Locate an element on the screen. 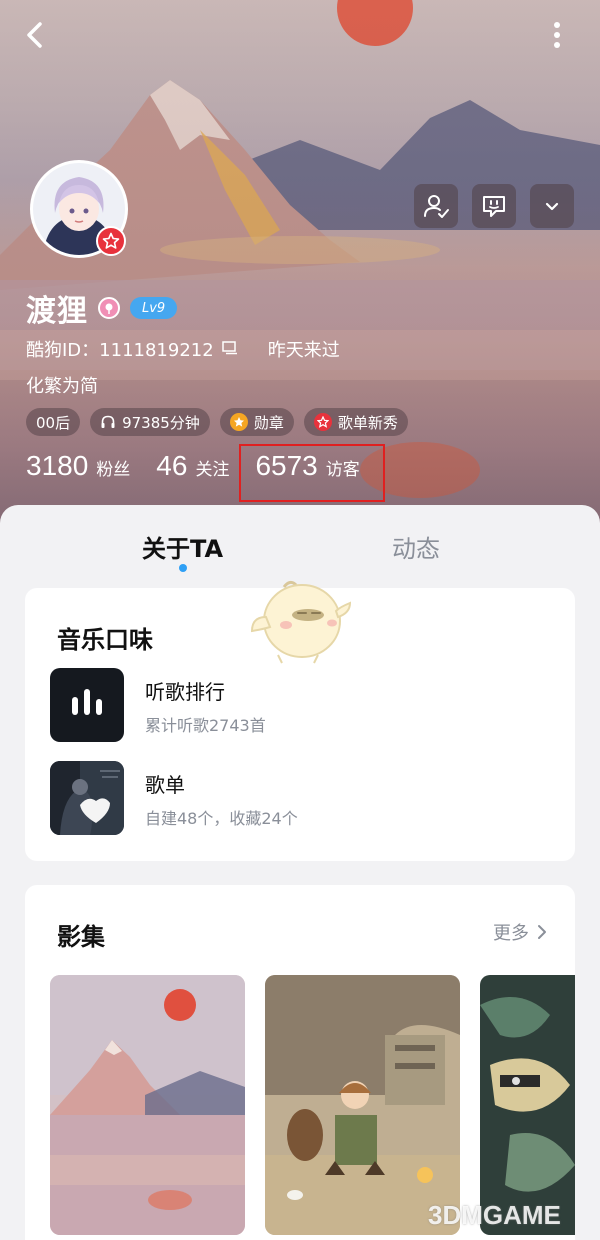 Image resolution: width=600 pixels, height=1240 pixels. headphones-icon is located at coordinates (108, 421).